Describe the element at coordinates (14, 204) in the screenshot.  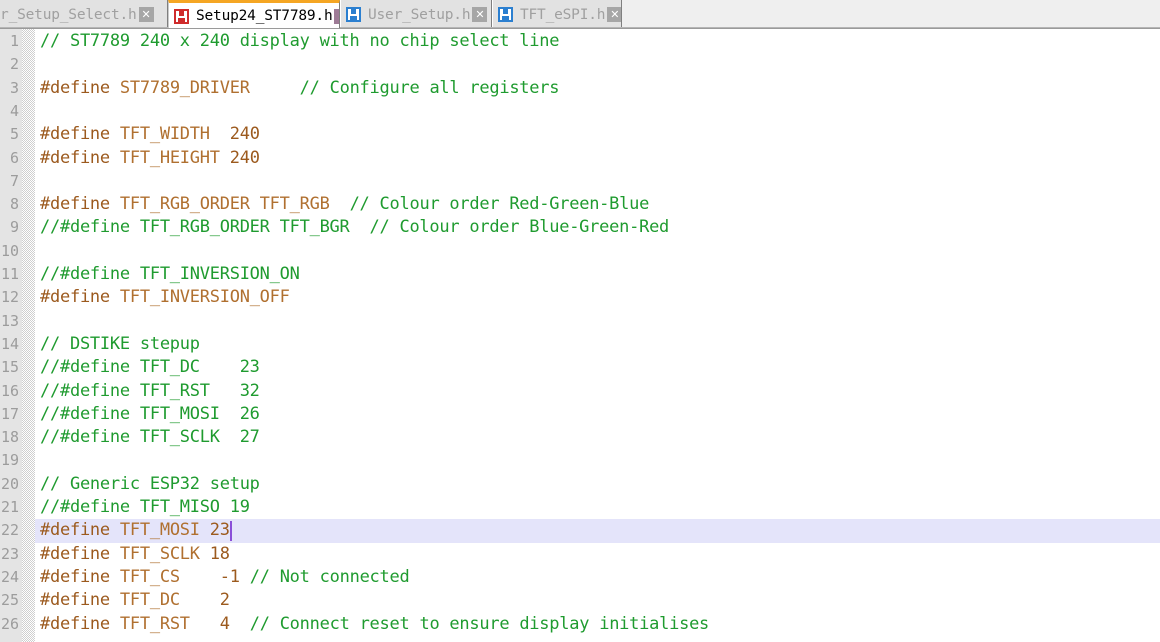
I see `line-number: 8` at that location.